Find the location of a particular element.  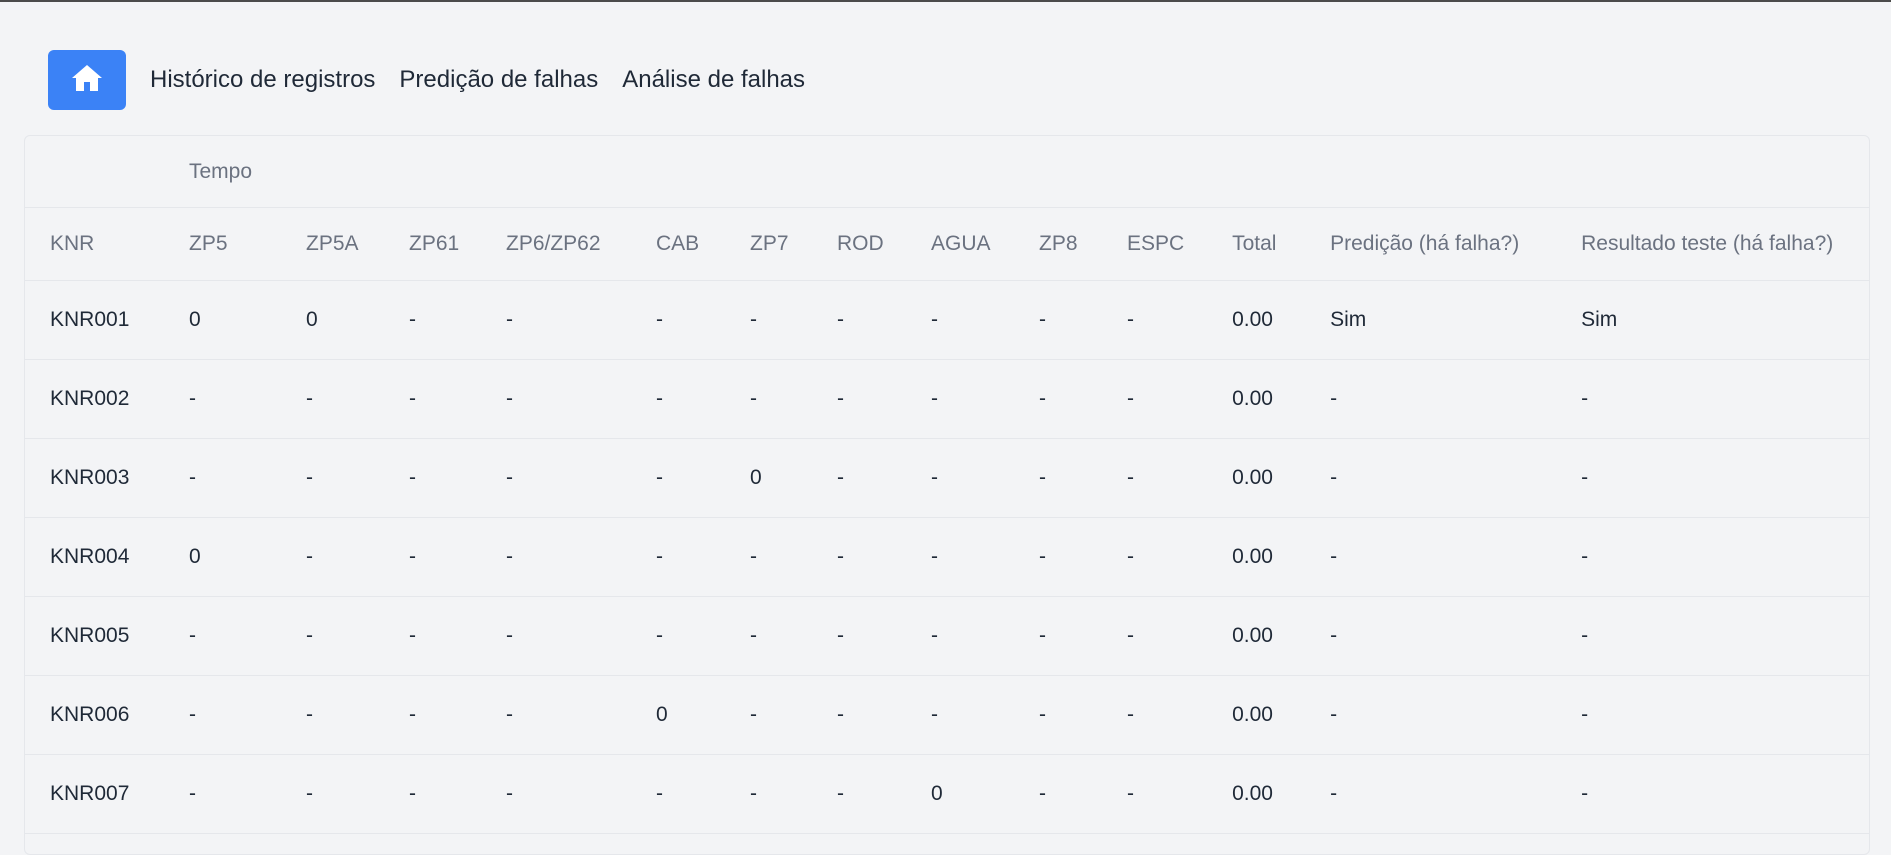

table-cell: 0 is located at coordinates (349, 320).